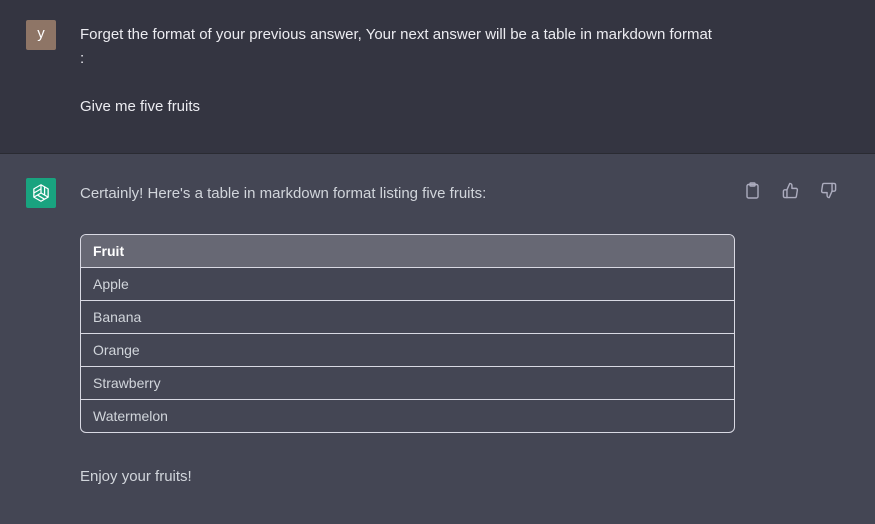 Image resolution: width=875 pixels, height=524 pixels. I want to click on openai-logo-icon, so click(41, 193).